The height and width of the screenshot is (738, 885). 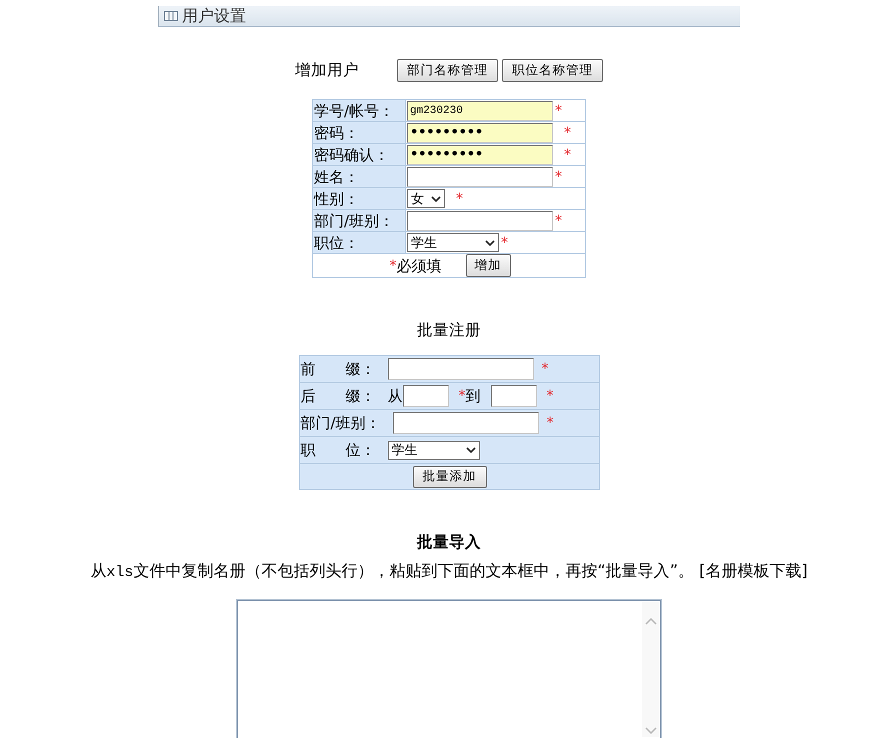 I want to click on to-label: 到, so click(x=473, y=396).